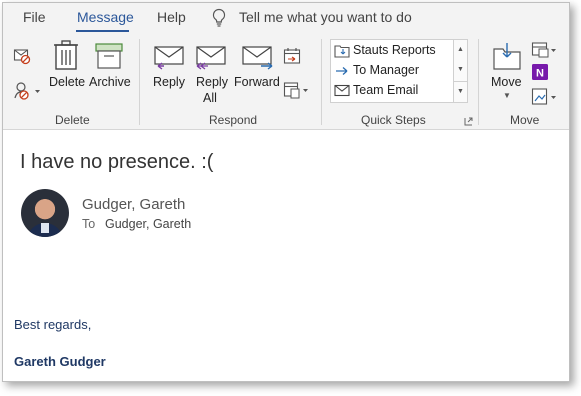 This screenshot has width=581, height=396. Describe the element at coordinates (45, 228) in the screenshot. I see `avatar-collar` at that location.